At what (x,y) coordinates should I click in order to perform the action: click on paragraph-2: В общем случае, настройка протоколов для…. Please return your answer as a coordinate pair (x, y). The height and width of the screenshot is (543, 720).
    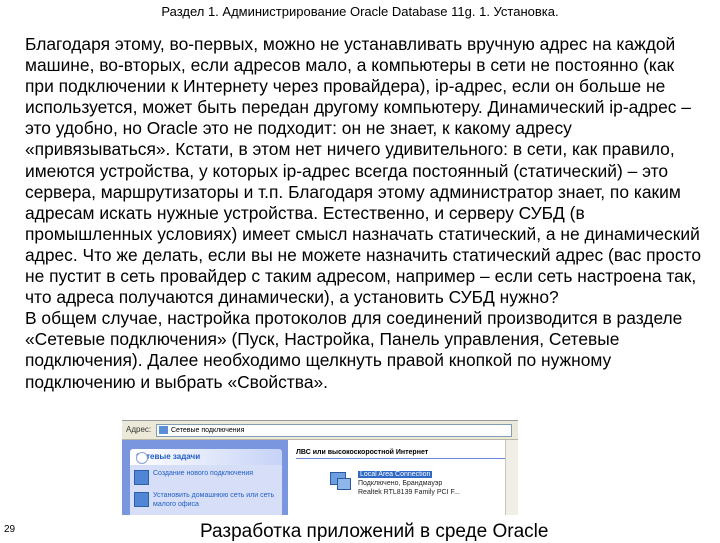
    Looking at the image, I should click on (354, 350).